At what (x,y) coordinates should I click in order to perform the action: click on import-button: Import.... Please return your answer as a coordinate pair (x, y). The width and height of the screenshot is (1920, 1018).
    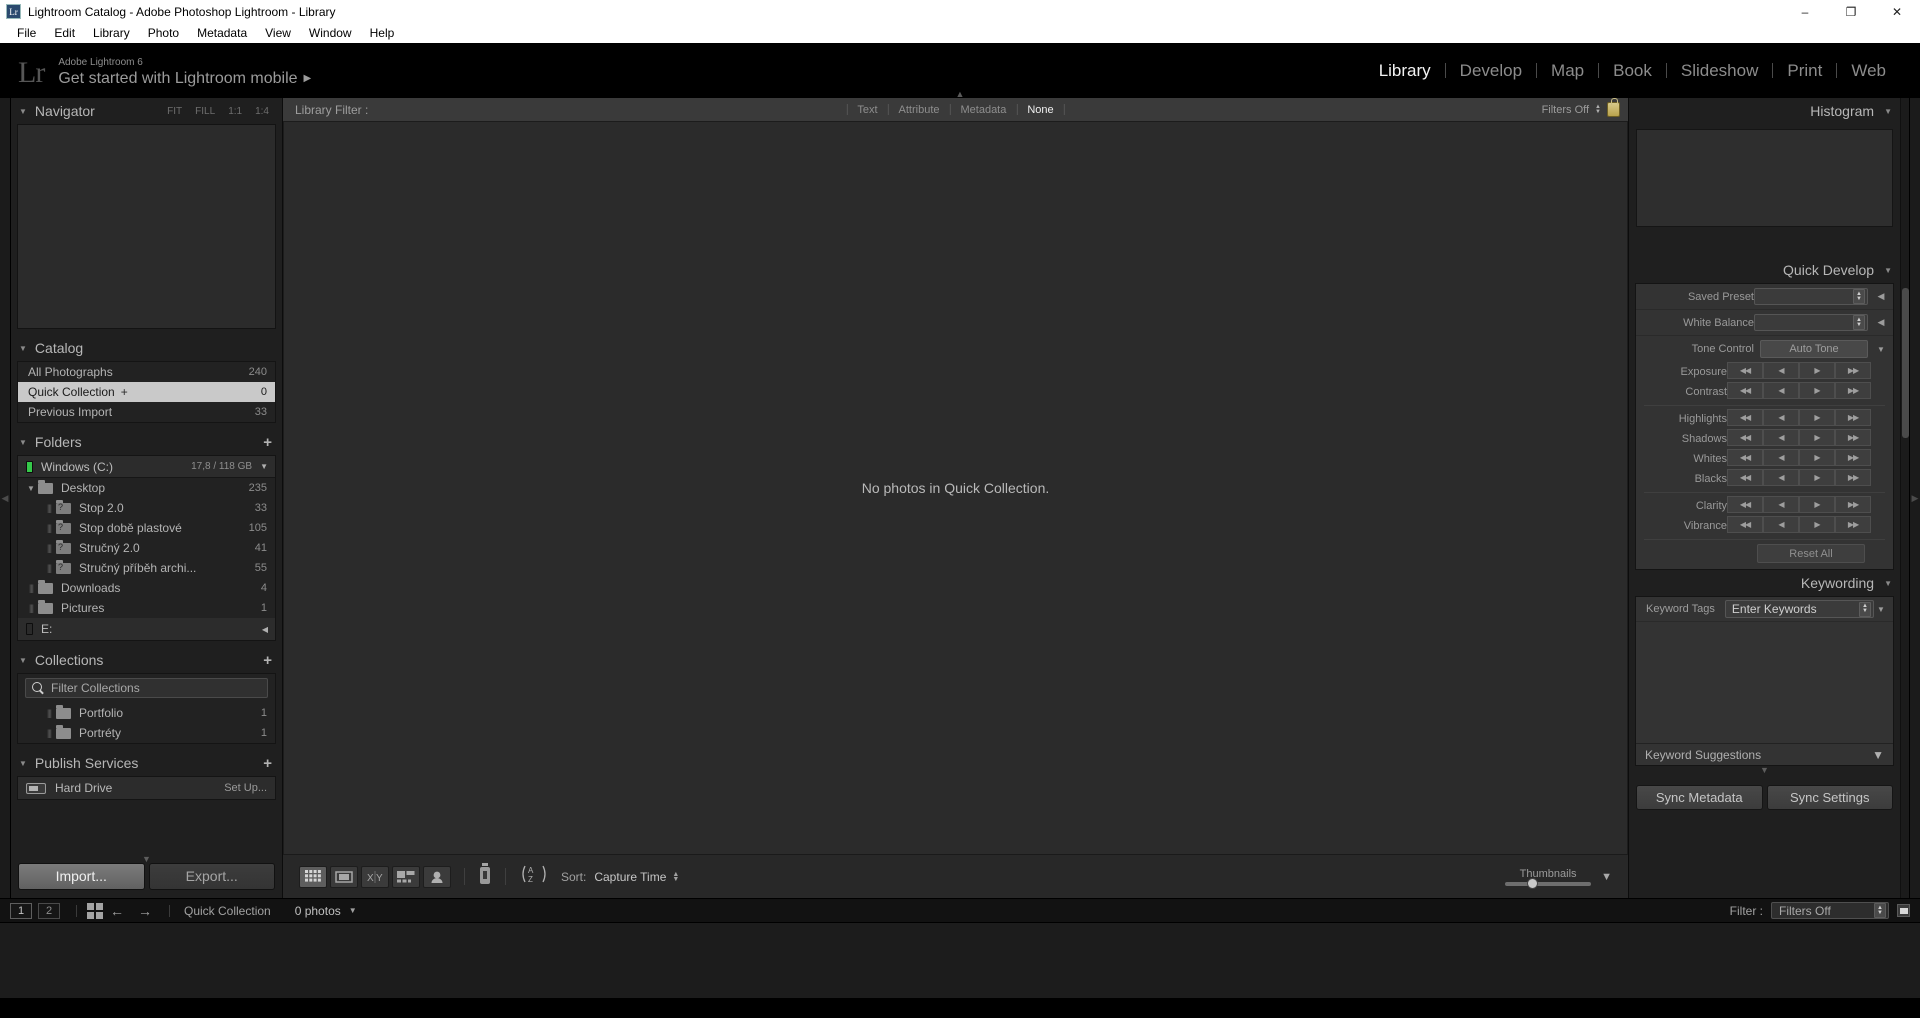
    Looking at the image, I should click on (81, 876).